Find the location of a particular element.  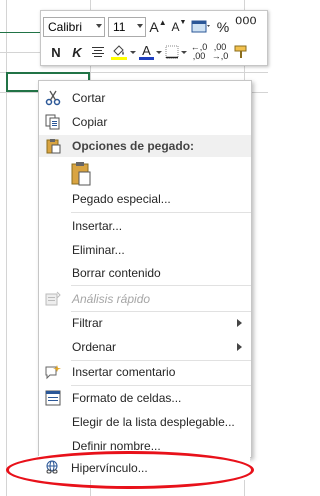

comma-icon: ⁰⁰⁰ is located at coordinates (246, 24).